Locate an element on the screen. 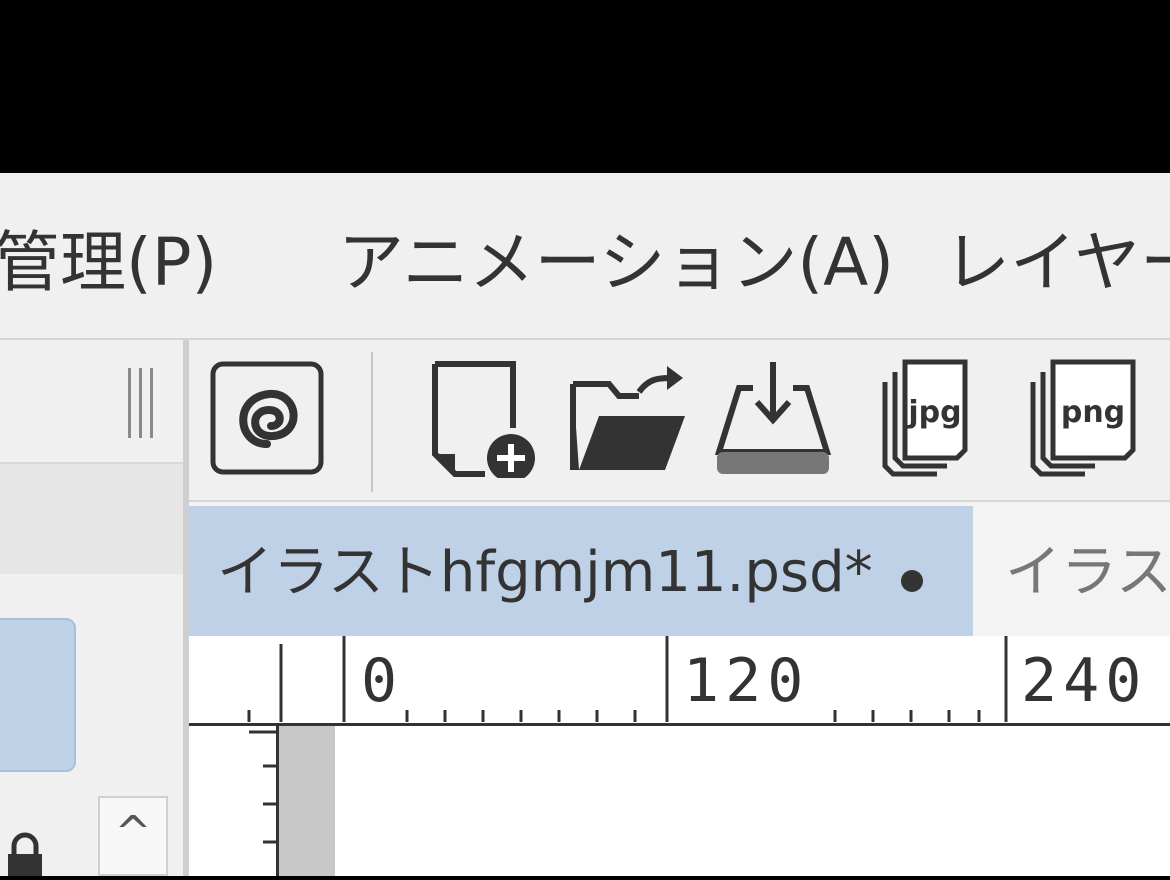  tab-inactive-document: イラスト is located at coordinates (1087, 573).